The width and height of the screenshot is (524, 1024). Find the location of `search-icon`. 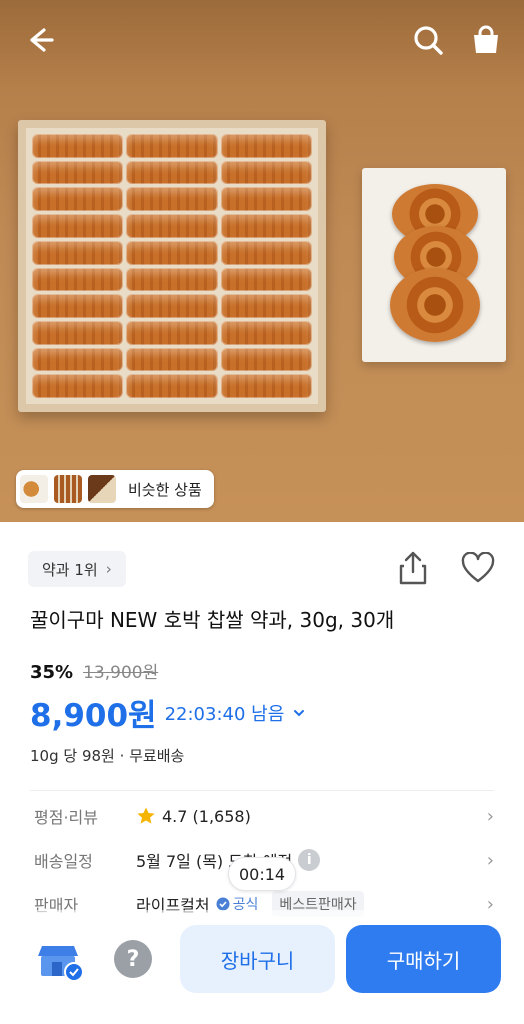

search-icon is located at coordinates (428, 40).